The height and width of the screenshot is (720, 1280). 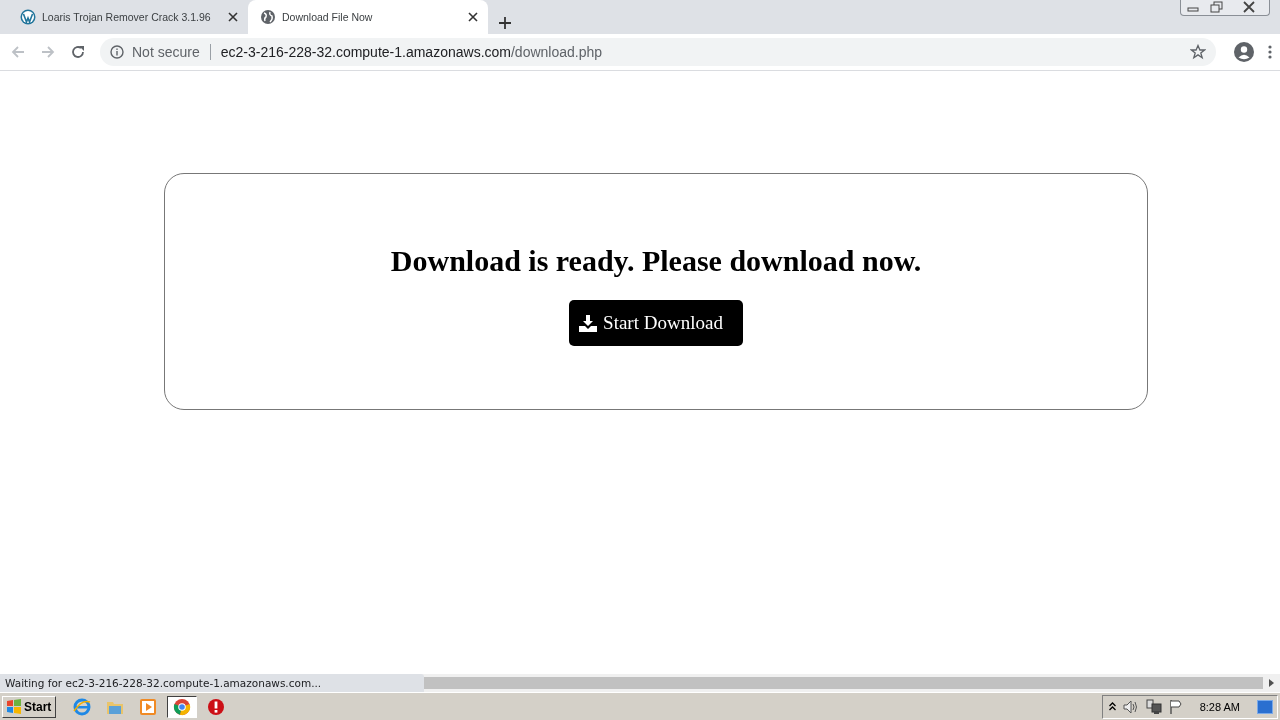 I want to click on browser-tab: Download File Now, so click(x=368, y=17).